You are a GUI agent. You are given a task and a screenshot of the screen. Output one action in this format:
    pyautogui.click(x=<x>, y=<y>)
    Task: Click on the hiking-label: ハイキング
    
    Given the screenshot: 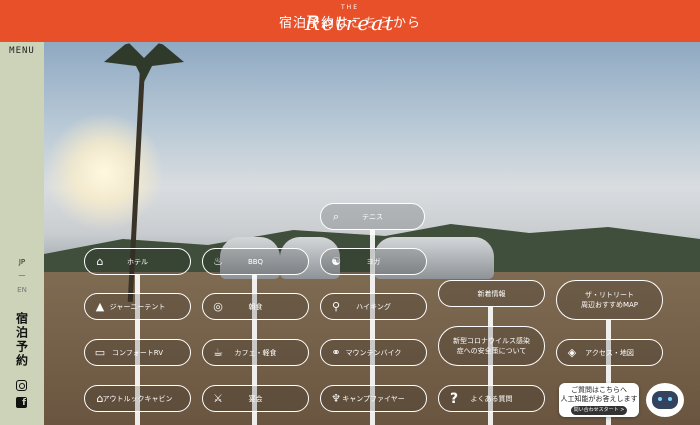 What is the action you would take?
    pyautogui.click(x=373, y=306)
    